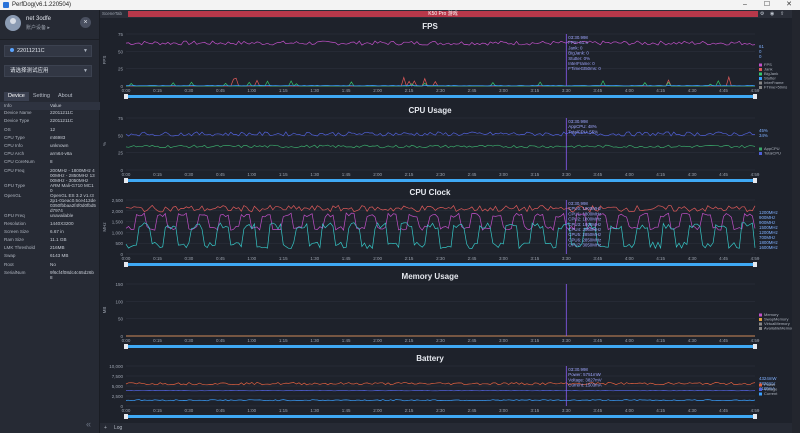  I want to click on marker-annotation: FTimeGt50ms: 0, so click(584, 68).